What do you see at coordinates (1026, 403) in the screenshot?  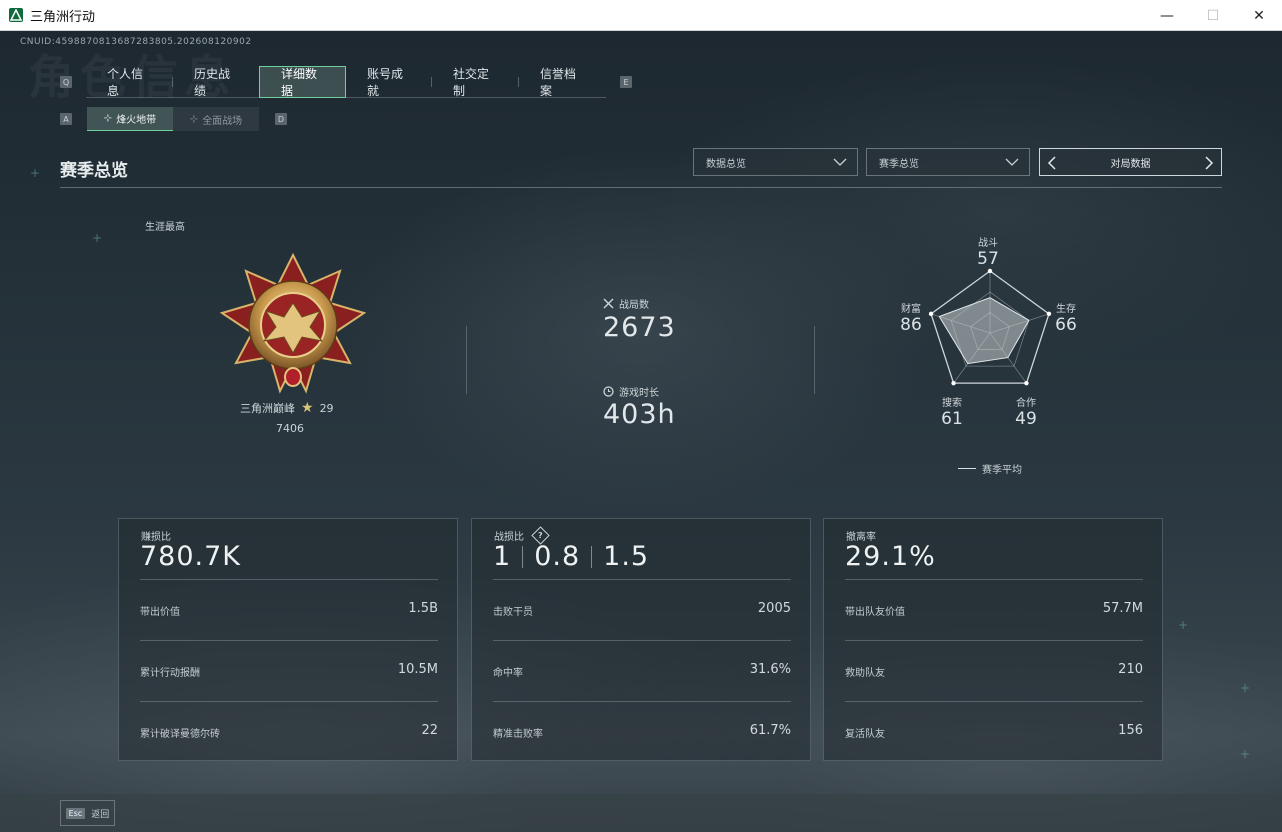 I see `radar-label-teamwork: 合作` at bounding box center [1026, 403].